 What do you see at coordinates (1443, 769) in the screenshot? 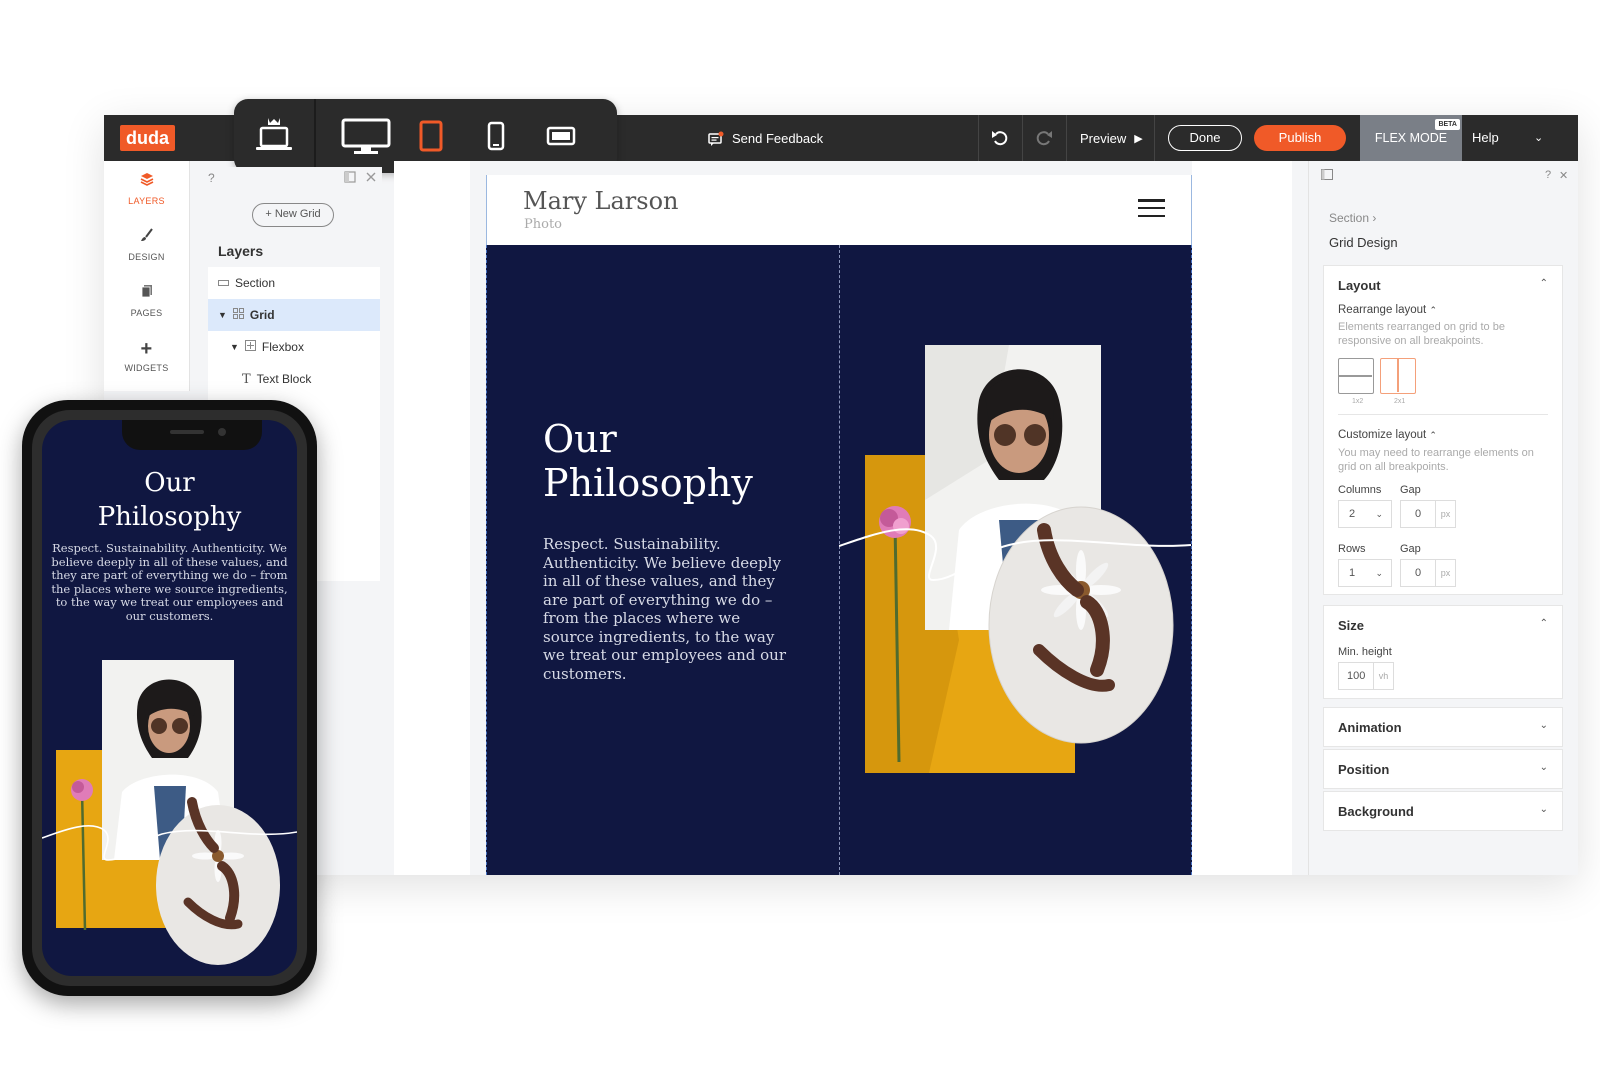
I see `position-card: Position ⌄` at bounding box center [1443, 769].